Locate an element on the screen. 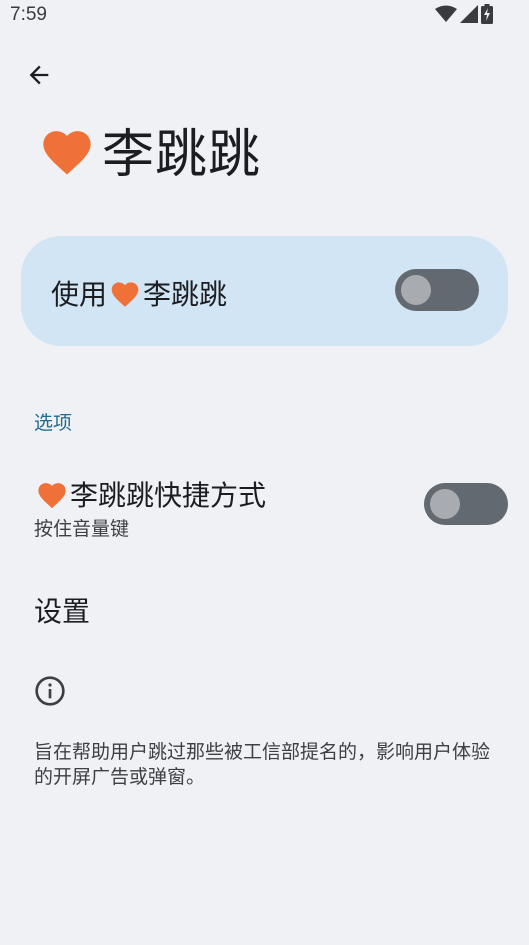 Image resolution: width=529 pixels, height=945 pixels. page-header: 李跳跳 is located at coordinates (149, 149).